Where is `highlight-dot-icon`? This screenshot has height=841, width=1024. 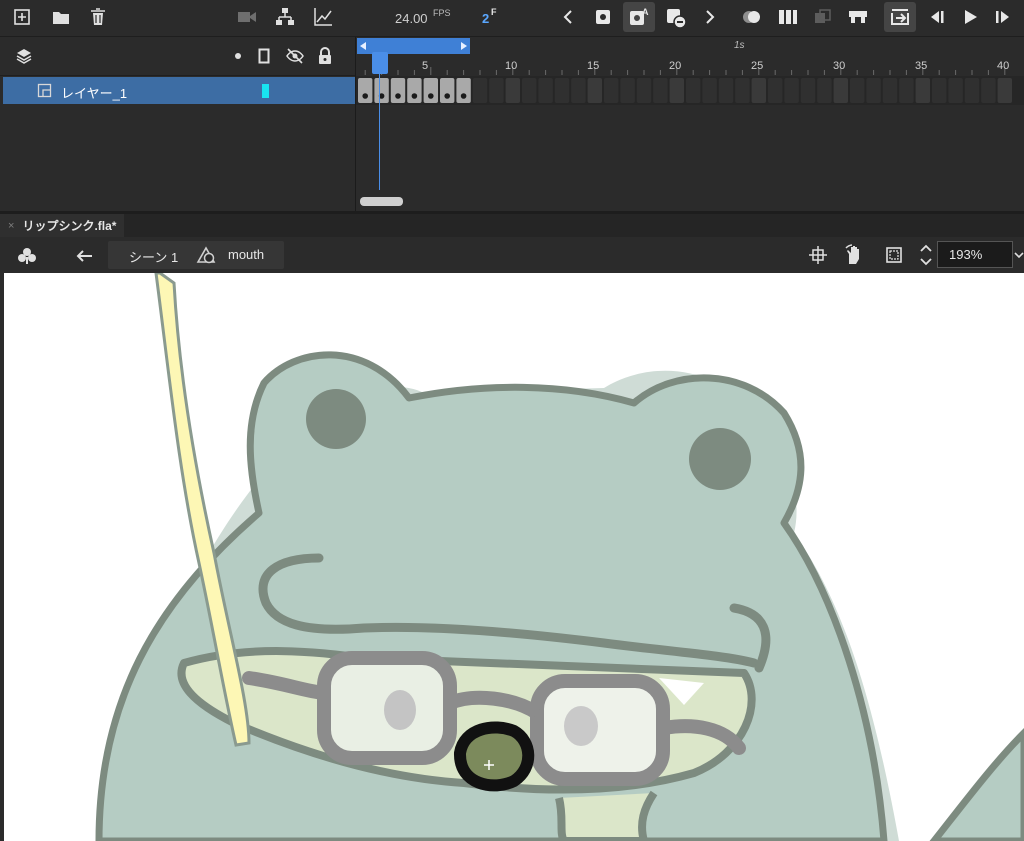 highlight-dot-icon is located at coordinates (238, 56).